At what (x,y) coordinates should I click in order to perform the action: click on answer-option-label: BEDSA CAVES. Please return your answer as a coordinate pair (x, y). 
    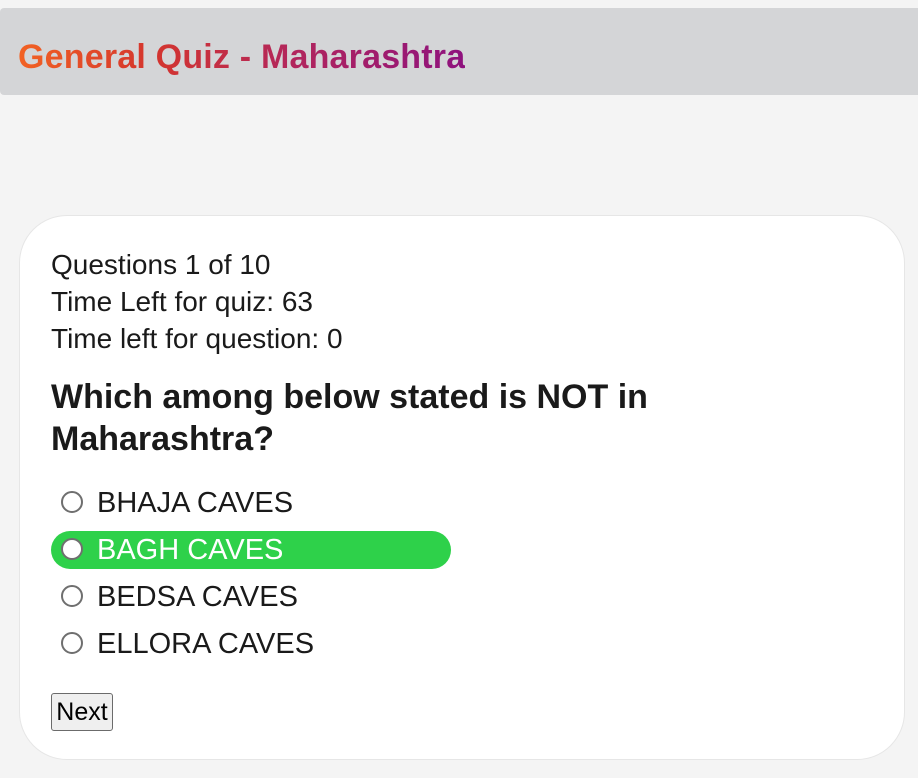
    Looking at the image, I should click on (197, 597).